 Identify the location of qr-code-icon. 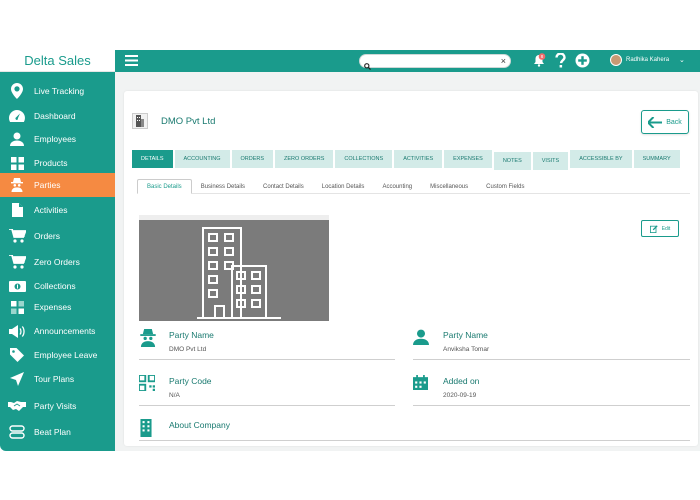
(147, 385).